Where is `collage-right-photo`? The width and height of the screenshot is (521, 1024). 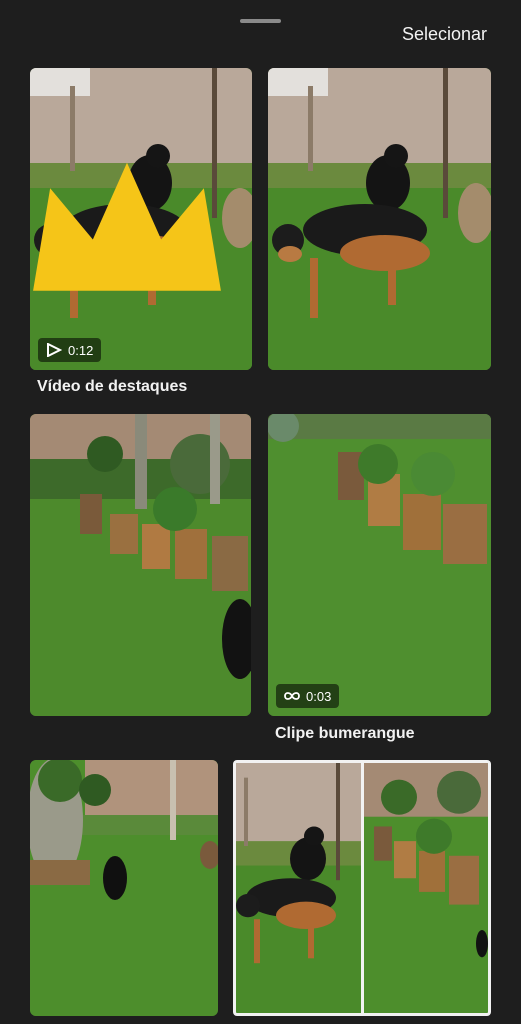 collage-right-photo is located at coordinates (426, 888).